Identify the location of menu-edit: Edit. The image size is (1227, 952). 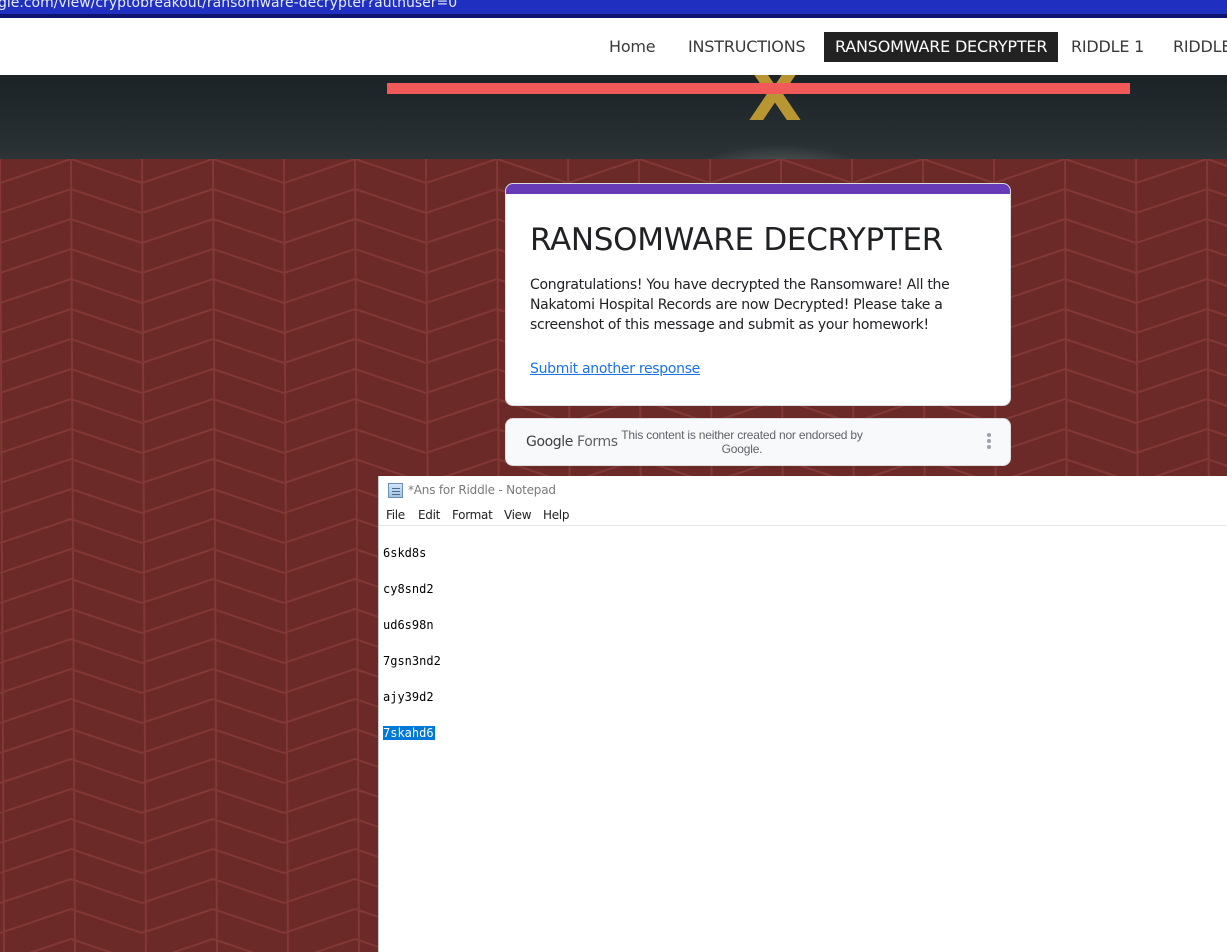
(429, 515).